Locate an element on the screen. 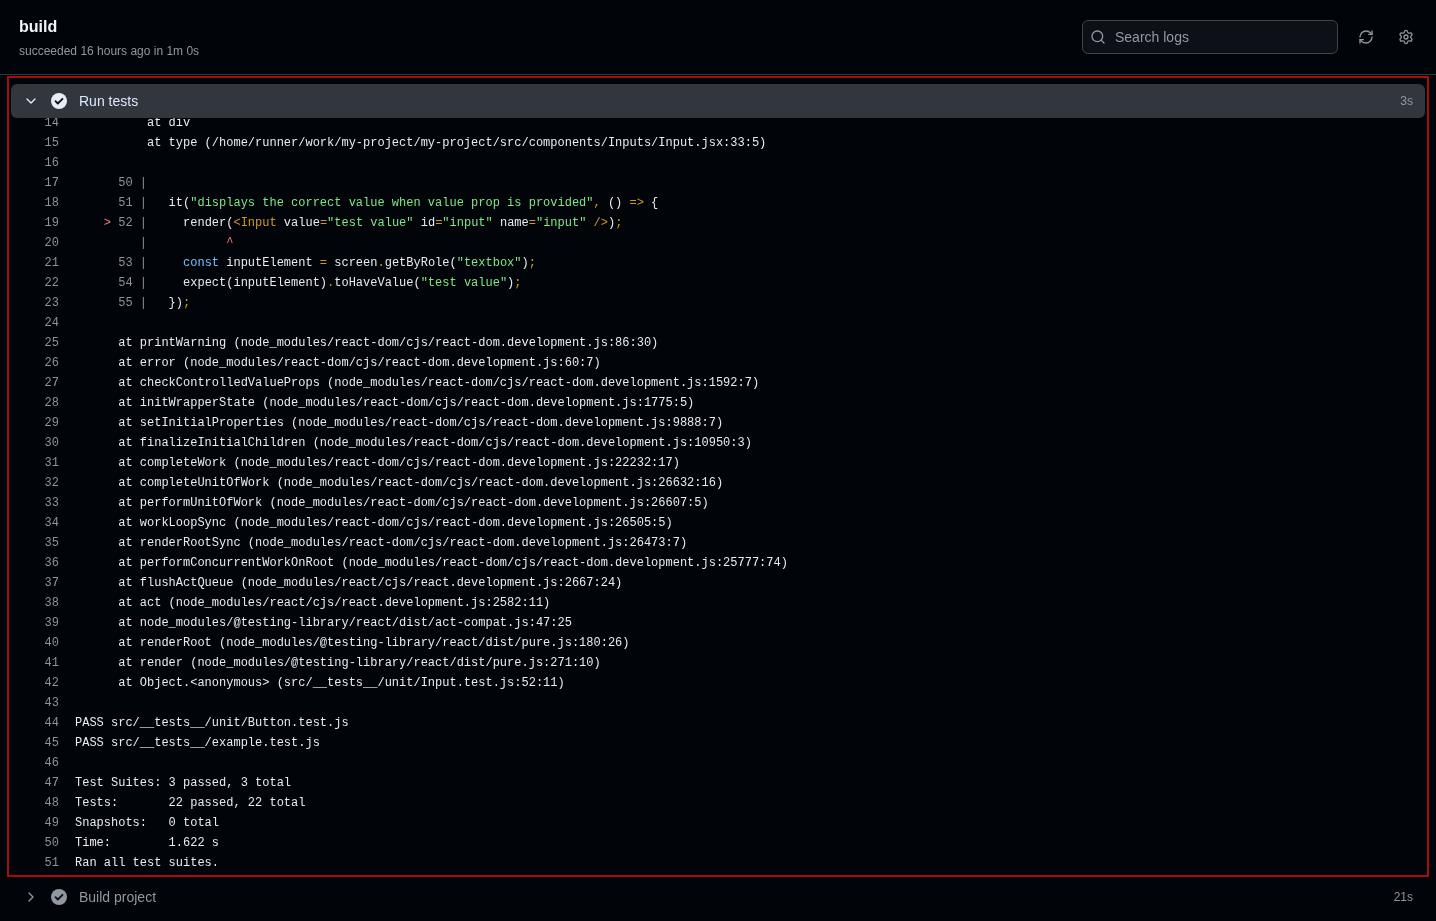 The image size is (1436, 921). log-text: > is located at coordinates (106, 223).